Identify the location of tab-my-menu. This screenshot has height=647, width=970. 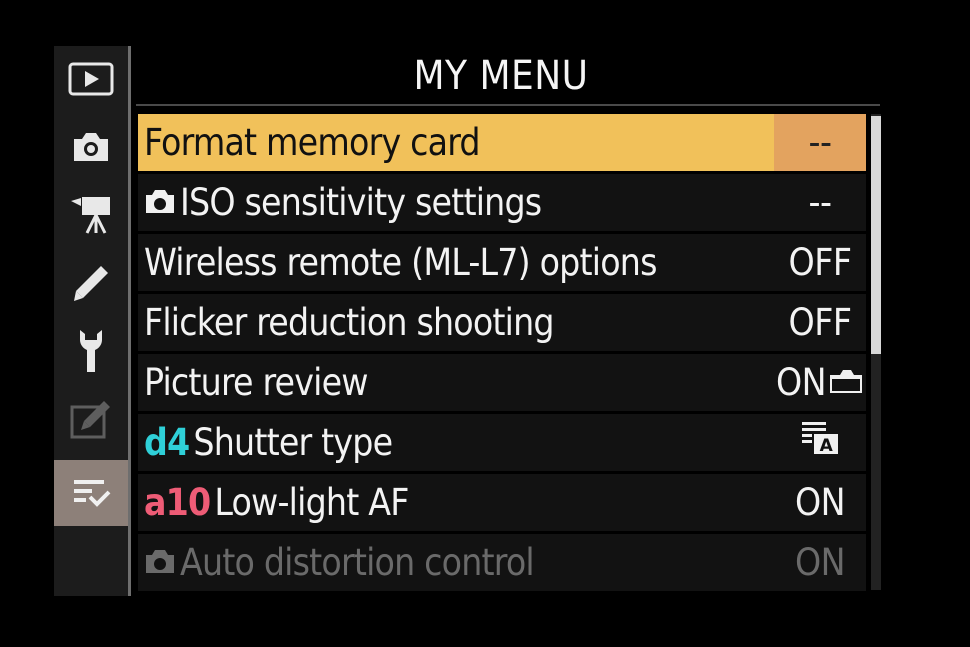
(91, 493).